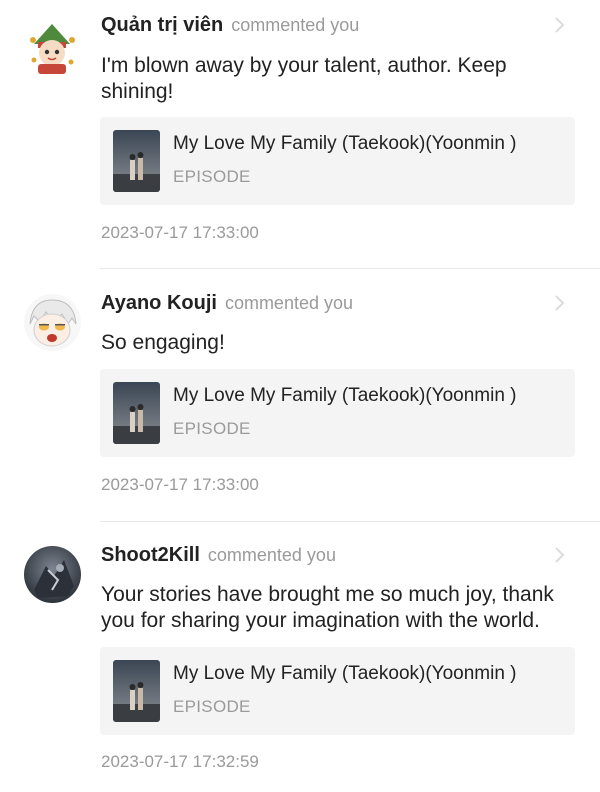 Image resolution: width=600 pixels, height=792 pixels. Describe the element at coordinates (52, 48) in the screenshot. I see `admin-mascot-avatar` at that location.